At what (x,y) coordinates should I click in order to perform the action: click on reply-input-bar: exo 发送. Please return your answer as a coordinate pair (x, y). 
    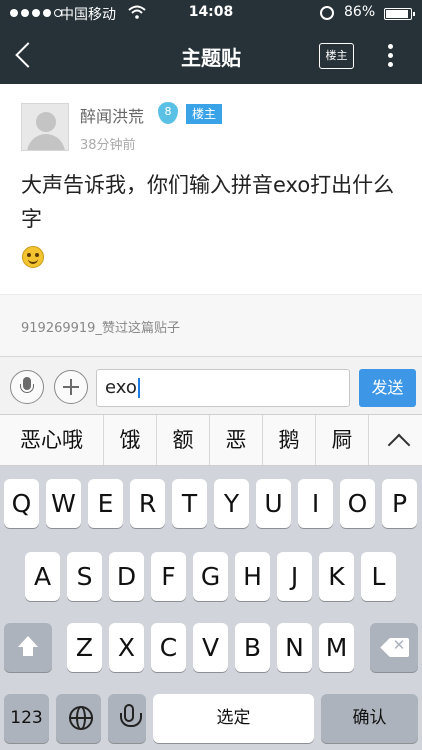
    Looking at the image, I should click on (211, 385).